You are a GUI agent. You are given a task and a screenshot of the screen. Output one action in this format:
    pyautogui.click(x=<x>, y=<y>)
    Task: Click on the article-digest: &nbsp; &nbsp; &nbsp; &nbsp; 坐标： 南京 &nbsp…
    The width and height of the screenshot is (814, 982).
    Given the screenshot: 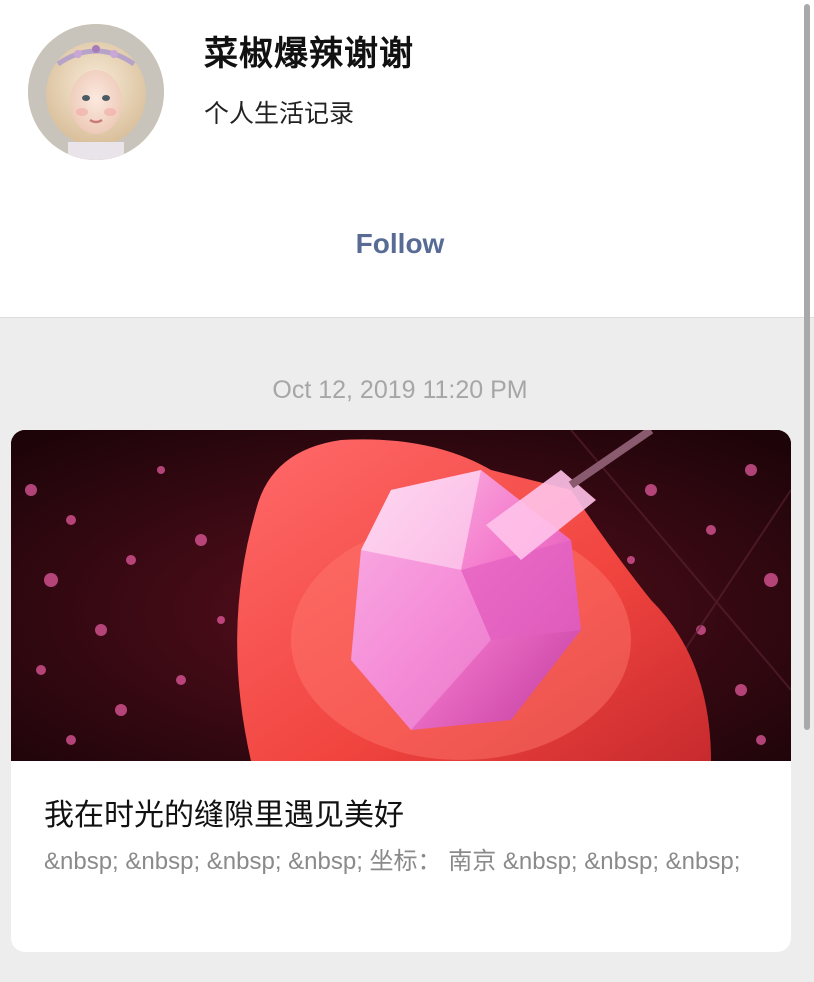 What is the action you would take?
    pyautogui.click(x=392, y=861)
    